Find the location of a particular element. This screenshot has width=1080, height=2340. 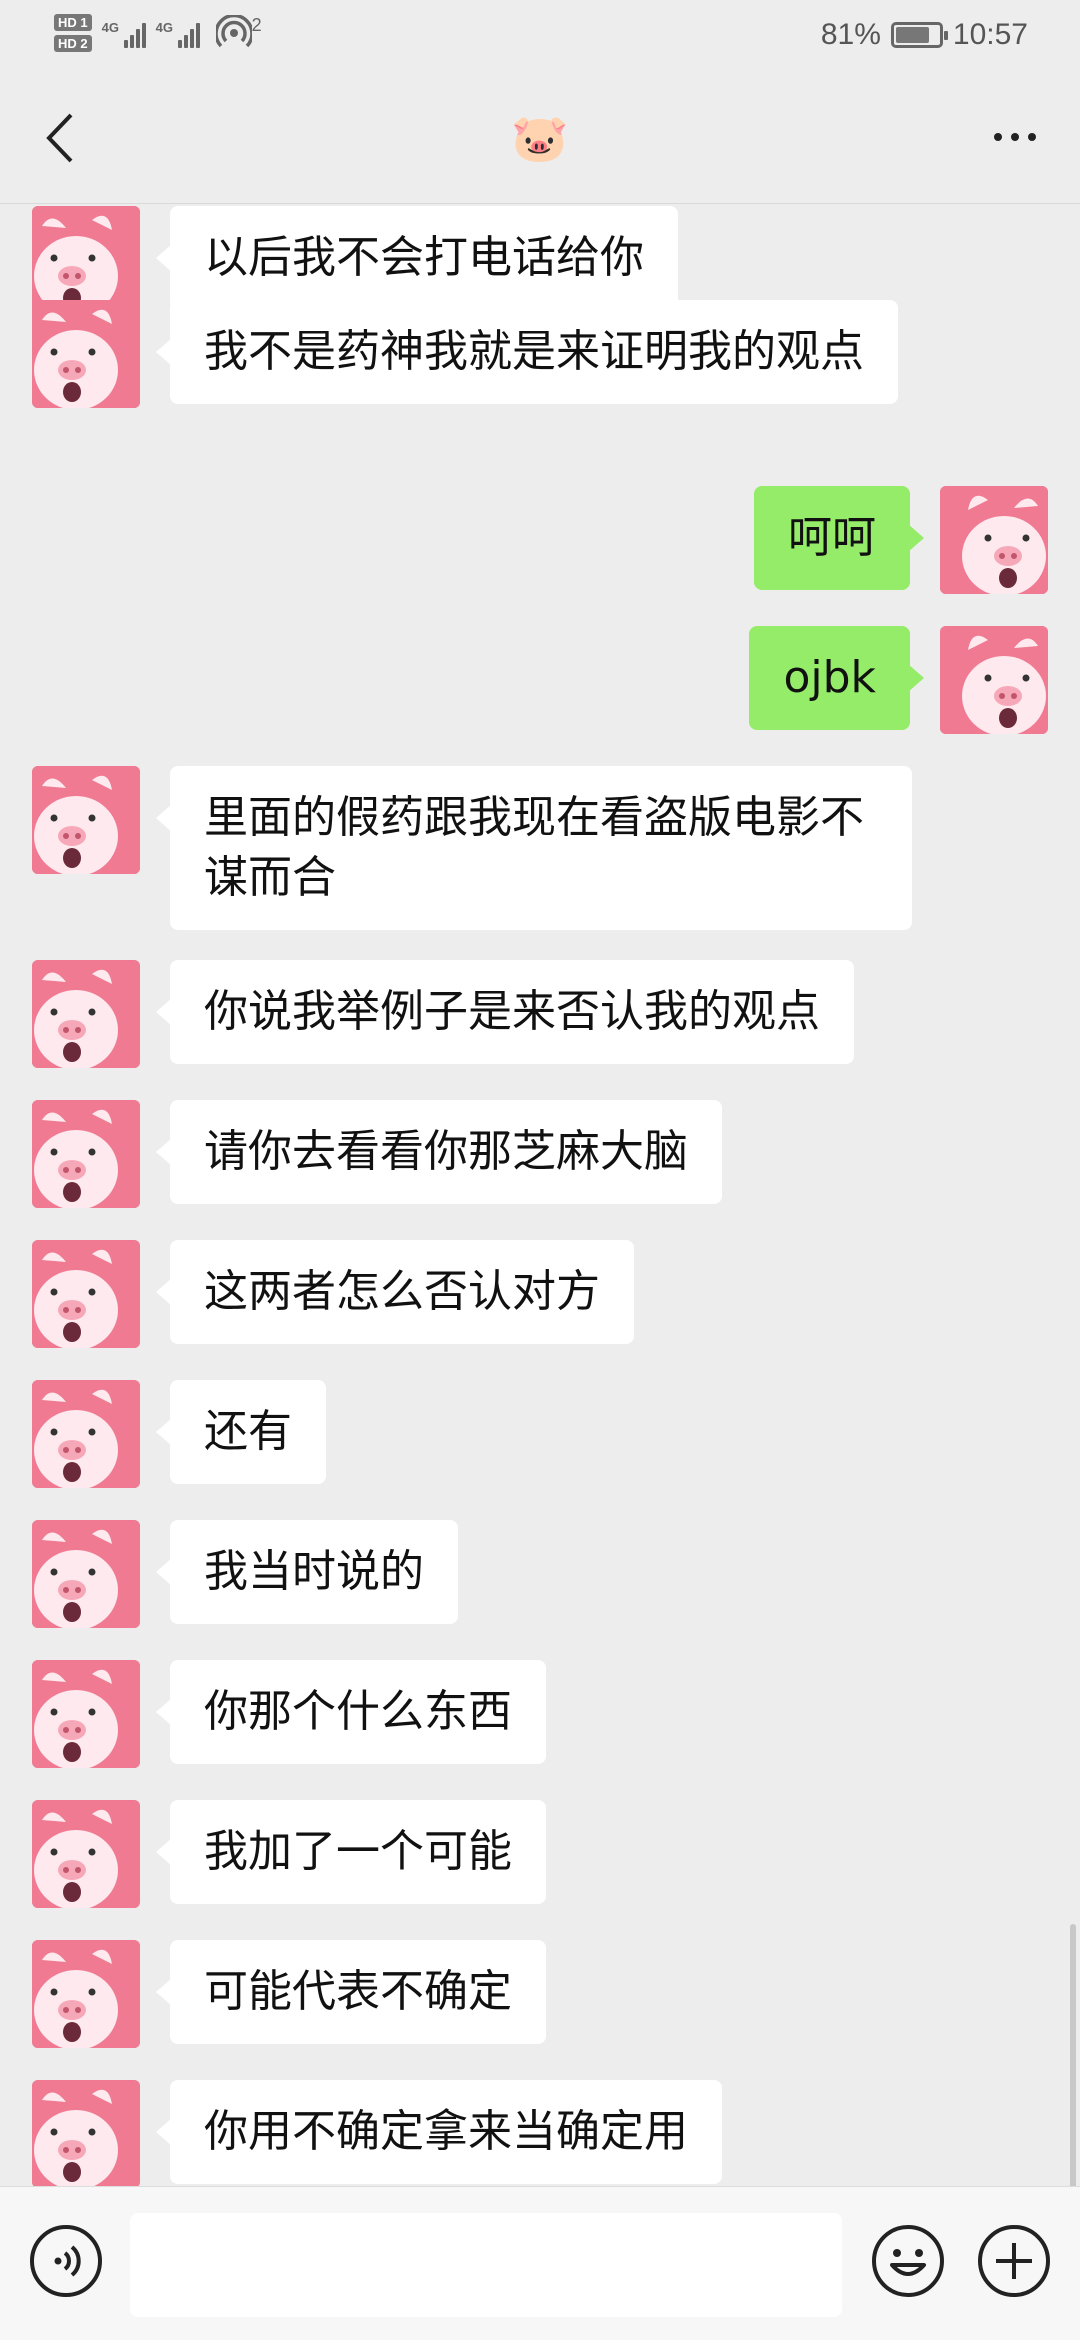

voice-icon is located at coordinates (66, 2261).